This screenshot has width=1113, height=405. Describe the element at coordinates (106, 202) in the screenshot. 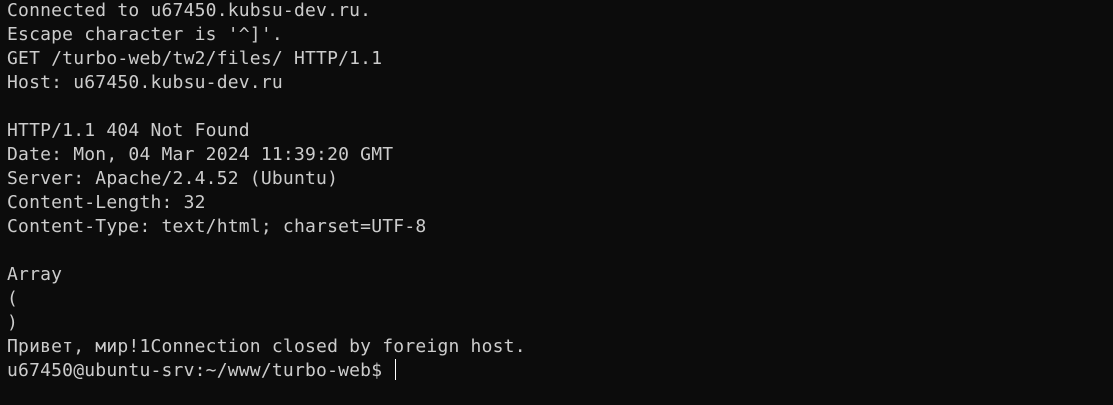

I see `terminal-line: Content-Length: 32` at that location.